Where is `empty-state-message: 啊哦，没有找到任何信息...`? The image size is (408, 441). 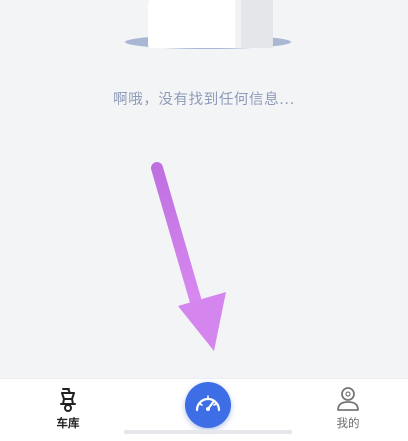 empty-state-message: 啊哦，没有找到任何信息... is located at coordinates (204, 100).